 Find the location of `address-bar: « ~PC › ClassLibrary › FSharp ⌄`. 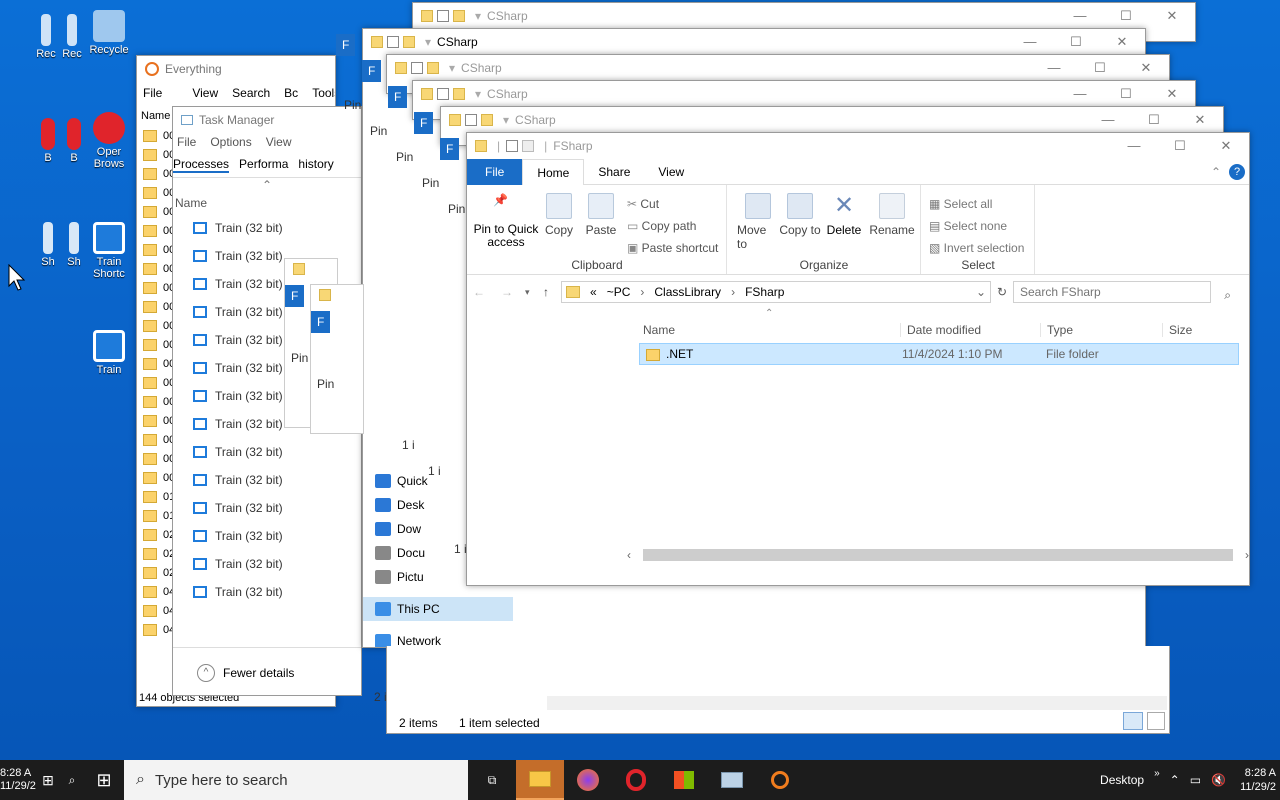

address-bar: « ~PC › ClassLibrary › FSharp ⌄ is located at coordinates (776, 292).